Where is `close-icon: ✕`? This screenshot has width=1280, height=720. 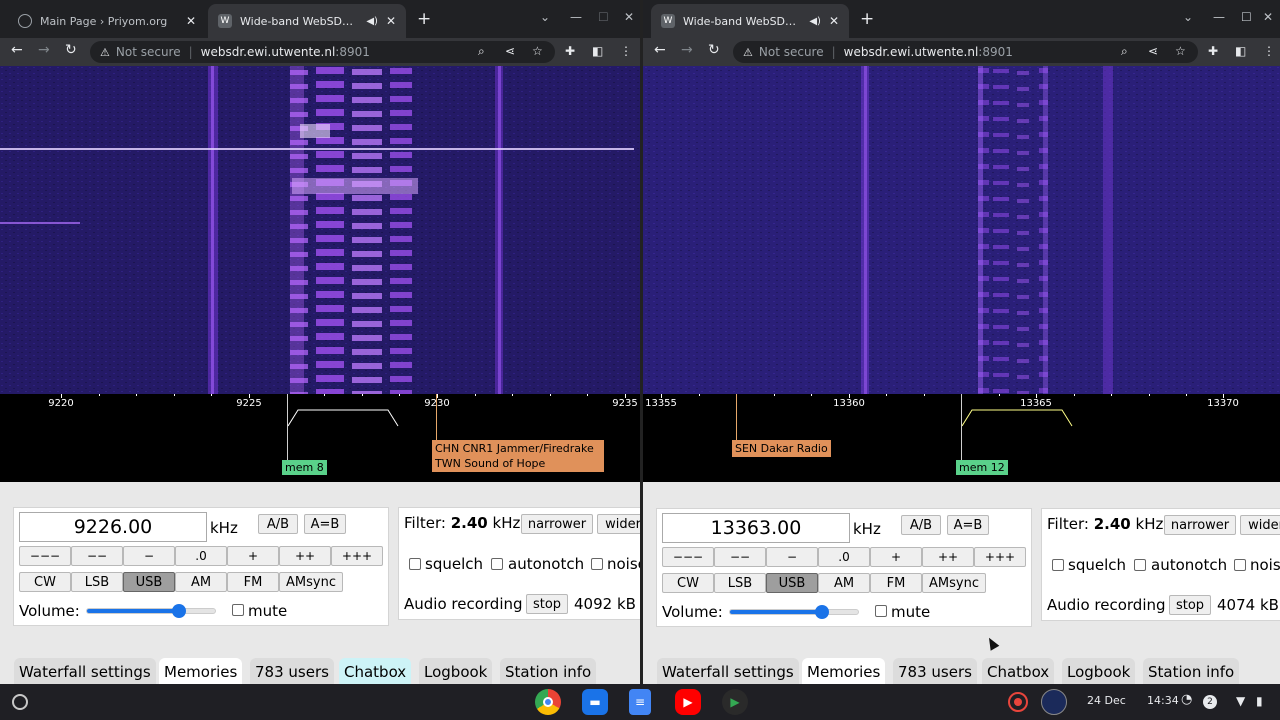
close-icon: ✕ is located at coordinates (834, 21).